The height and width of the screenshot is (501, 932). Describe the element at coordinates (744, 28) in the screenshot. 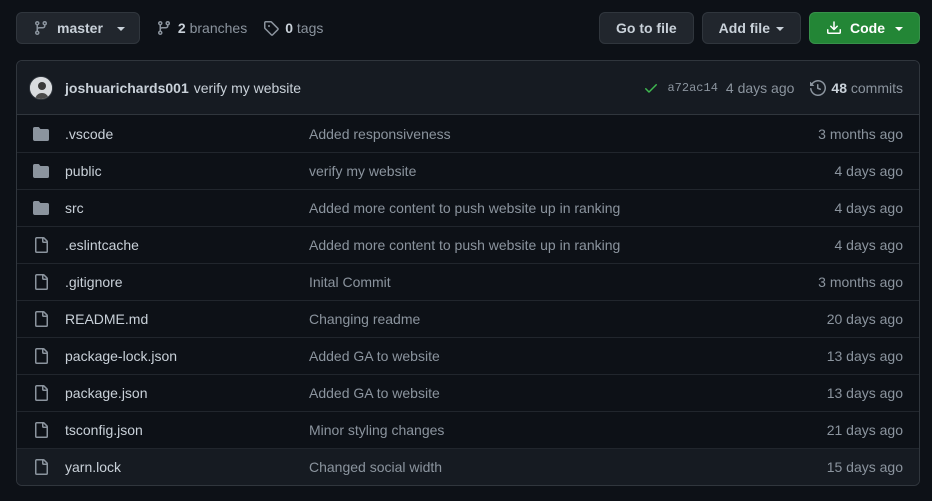

I see `add-file-label: Add file` at that location.